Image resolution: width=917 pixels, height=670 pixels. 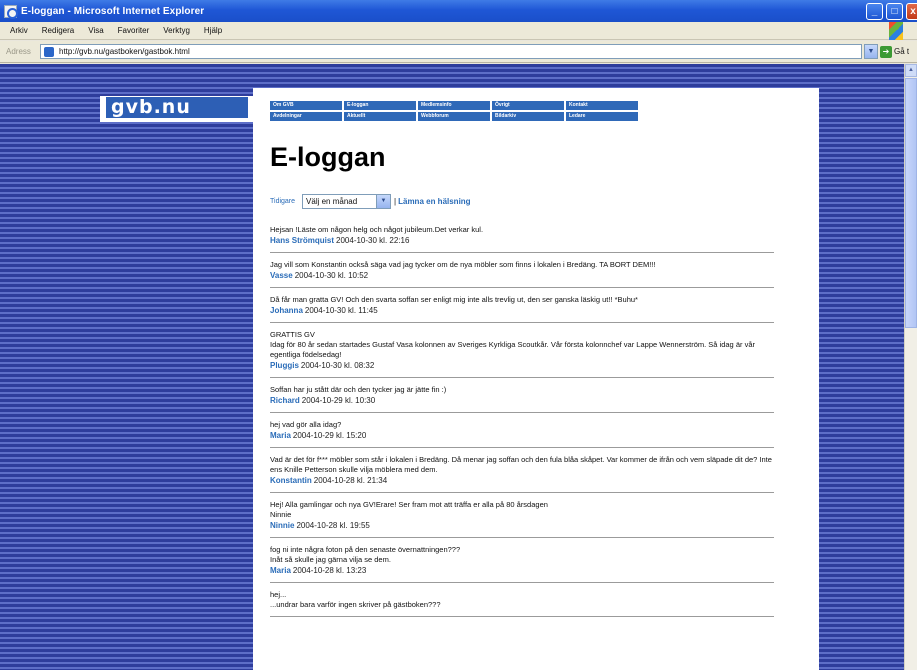 I want to click on menu-item-verktyg: Verktyg, so click(x=176, y=30).